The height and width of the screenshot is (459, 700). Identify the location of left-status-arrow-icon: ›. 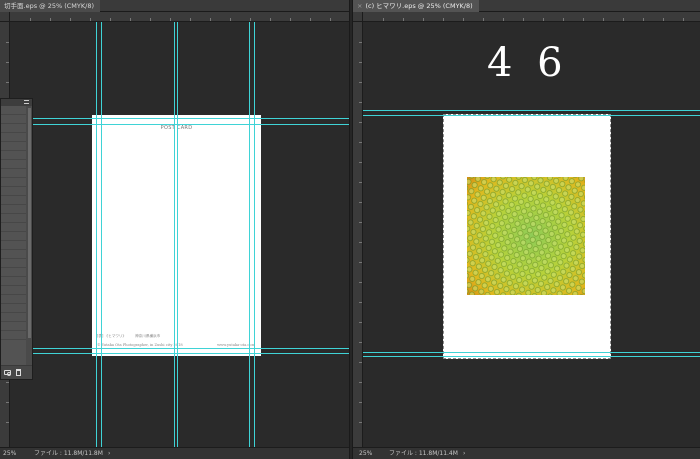
(109, 453).